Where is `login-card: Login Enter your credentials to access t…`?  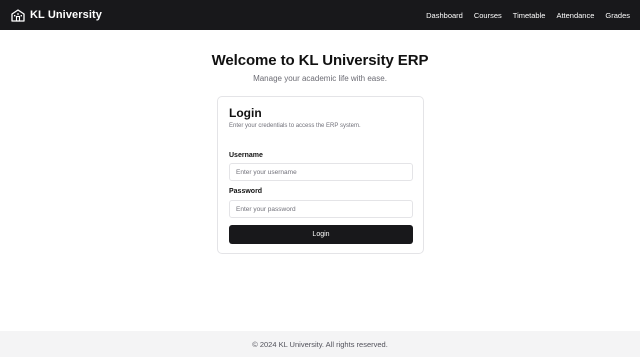
login-card: Login Enter your credentials to access t… is located at coordinates (320, 175).